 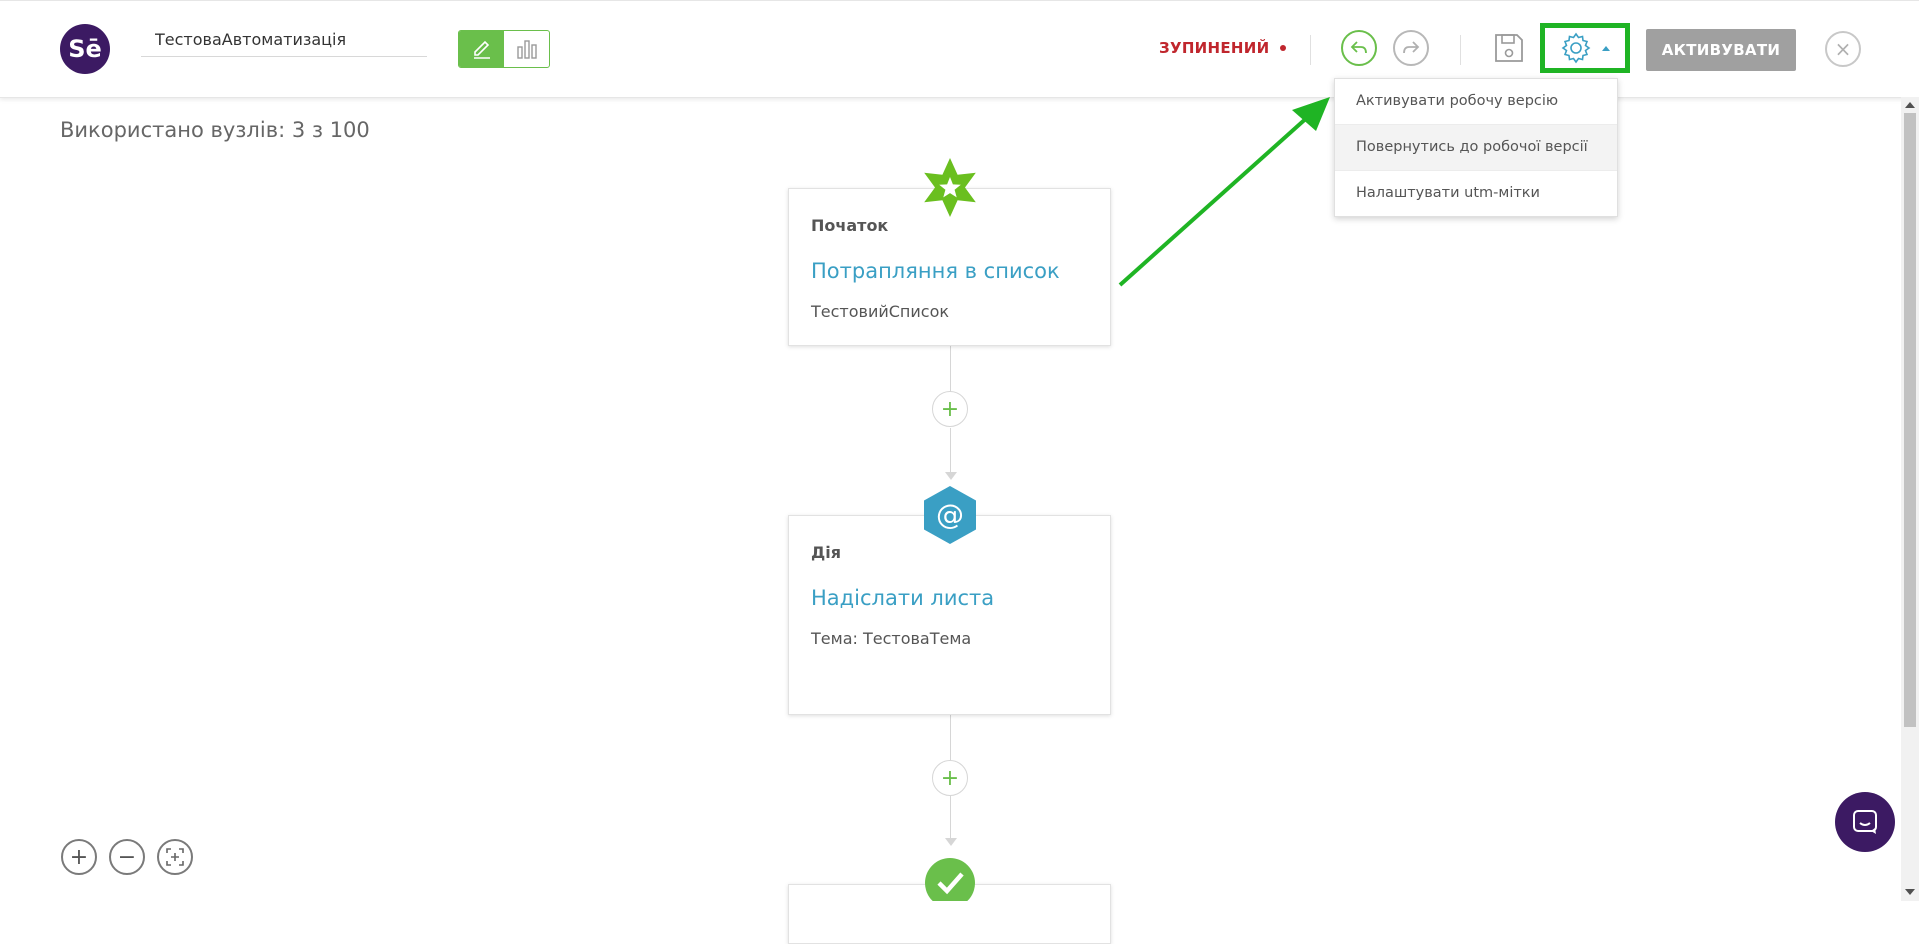 I want to click on undo-icon, so click(x=1358, y=47).